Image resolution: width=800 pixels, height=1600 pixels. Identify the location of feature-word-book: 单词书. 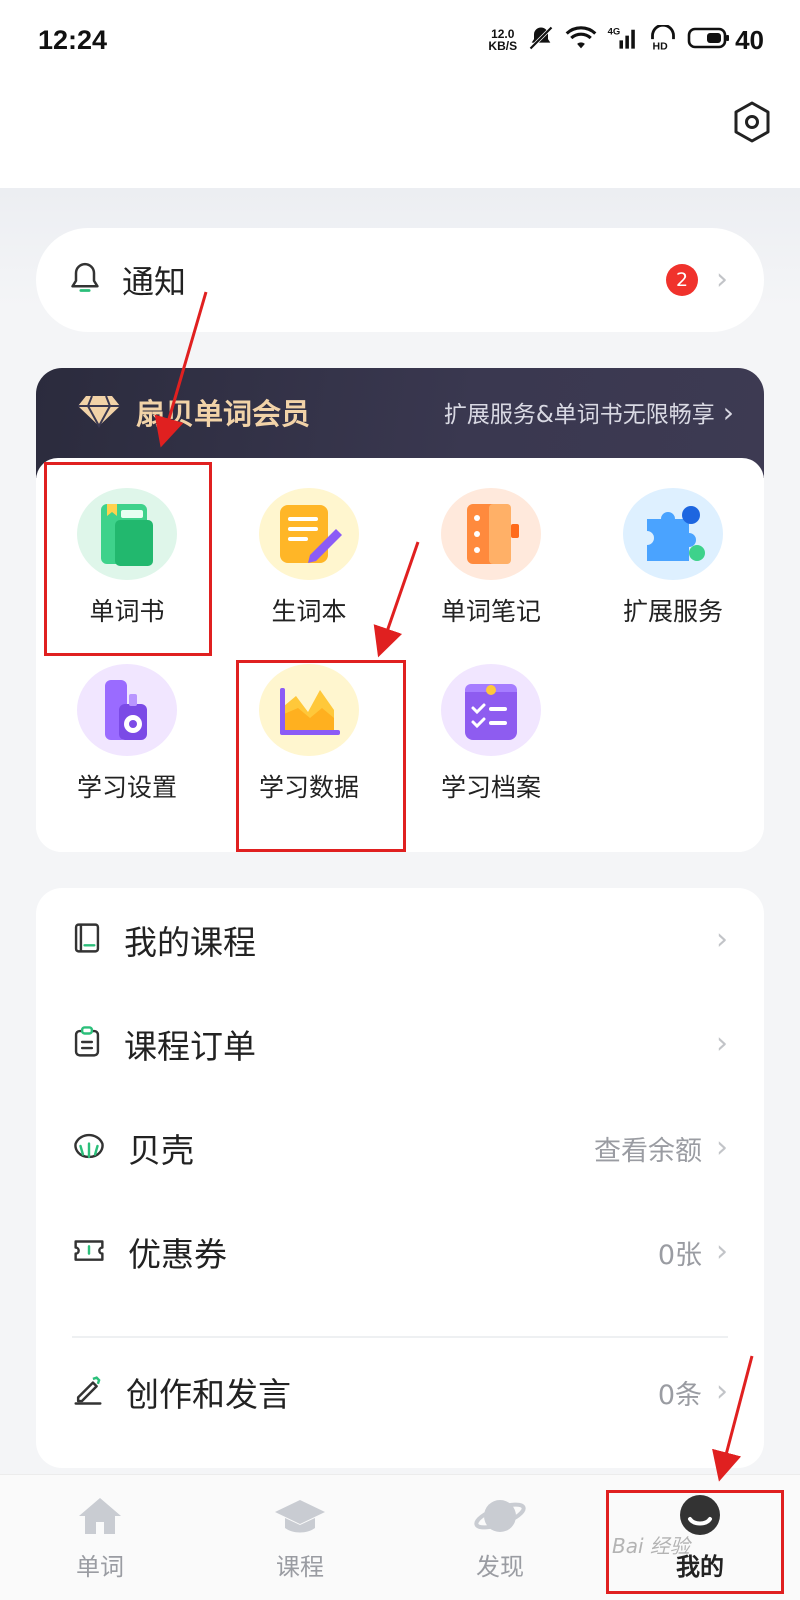
(127, 543).